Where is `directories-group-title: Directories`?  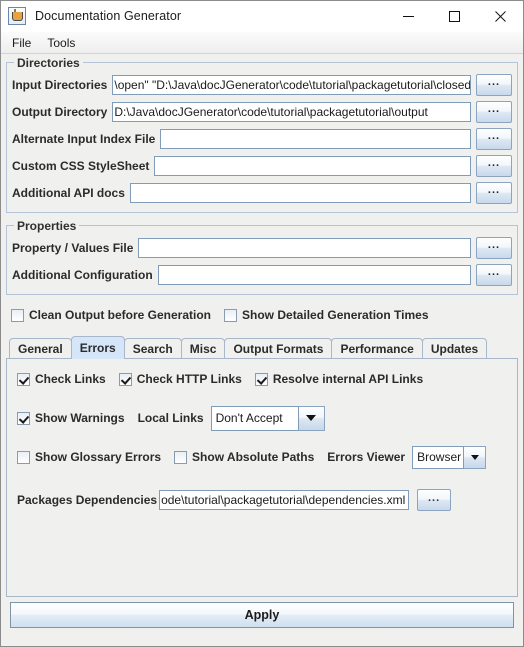
directories-group-title: Directories is located at coordinates (48, 63).